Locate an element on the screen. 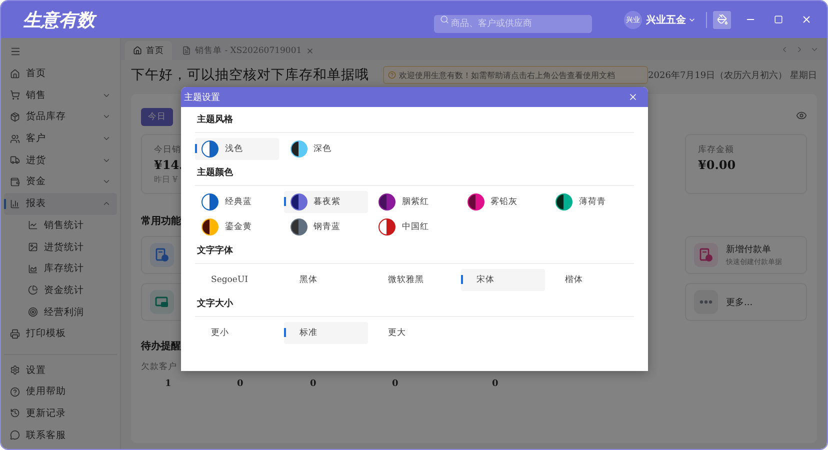  chevron-left-icon is located at coordinates (784, 49).